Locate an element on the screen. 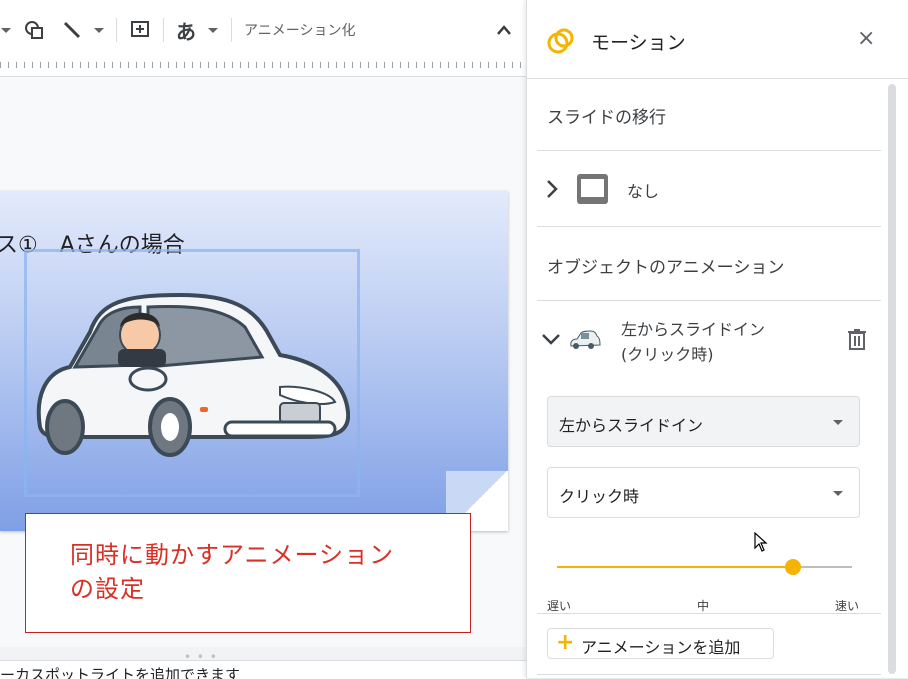 This screenshot has height=679, width=908. effect-select-value: 左からスライドイン is located at coordinates (631, 425).